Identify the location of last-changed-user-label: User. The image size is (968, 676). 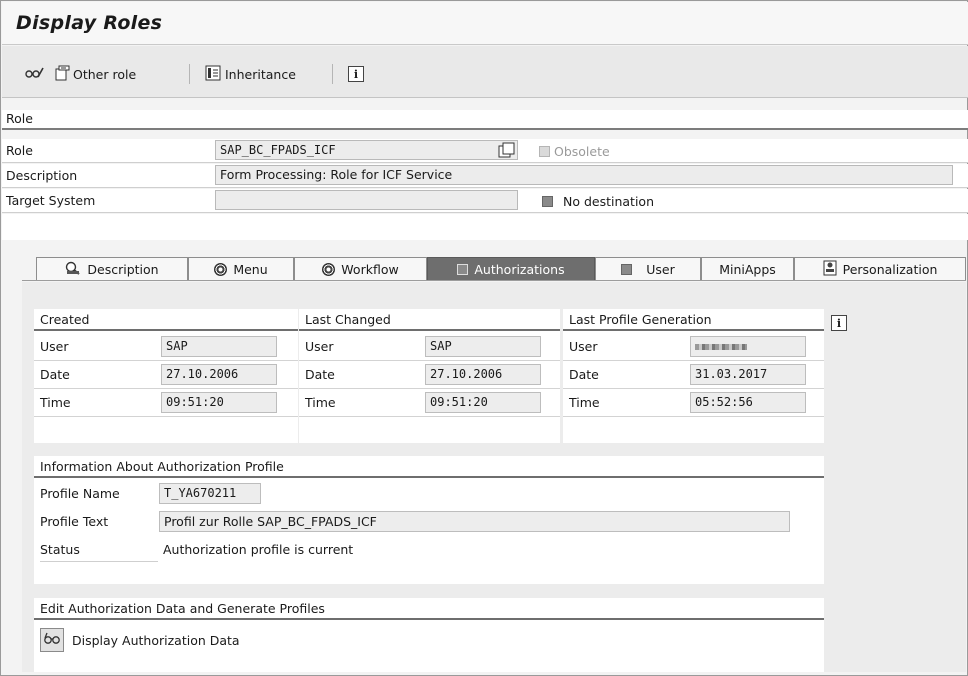
(319, 346).